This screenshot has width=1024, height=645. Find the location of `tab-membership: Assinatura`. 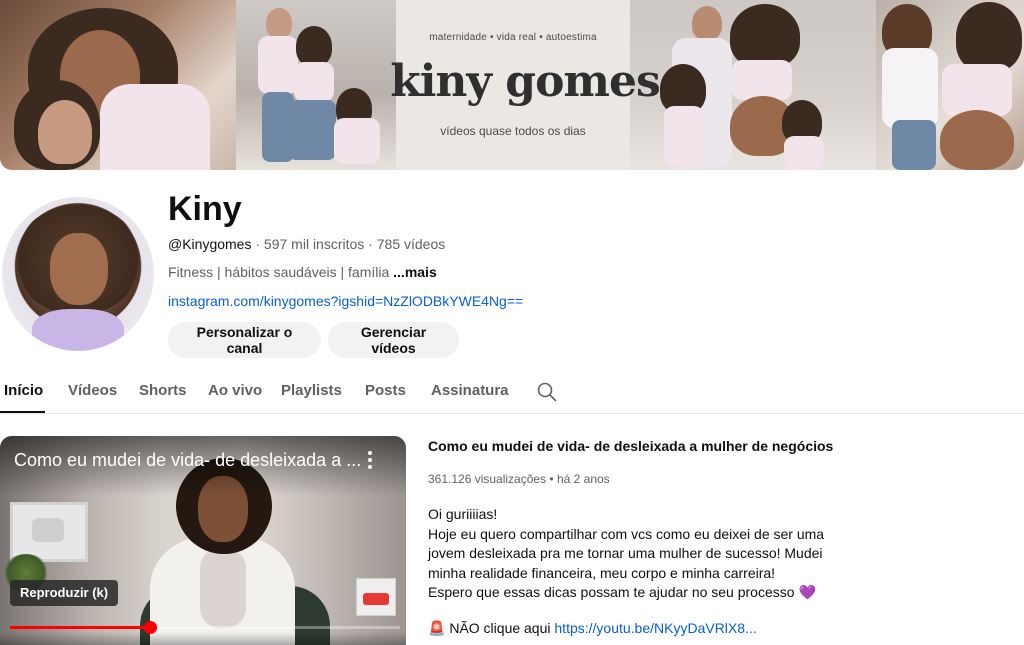

tab-membership: Assinatura is located at coordinates (470, 390).